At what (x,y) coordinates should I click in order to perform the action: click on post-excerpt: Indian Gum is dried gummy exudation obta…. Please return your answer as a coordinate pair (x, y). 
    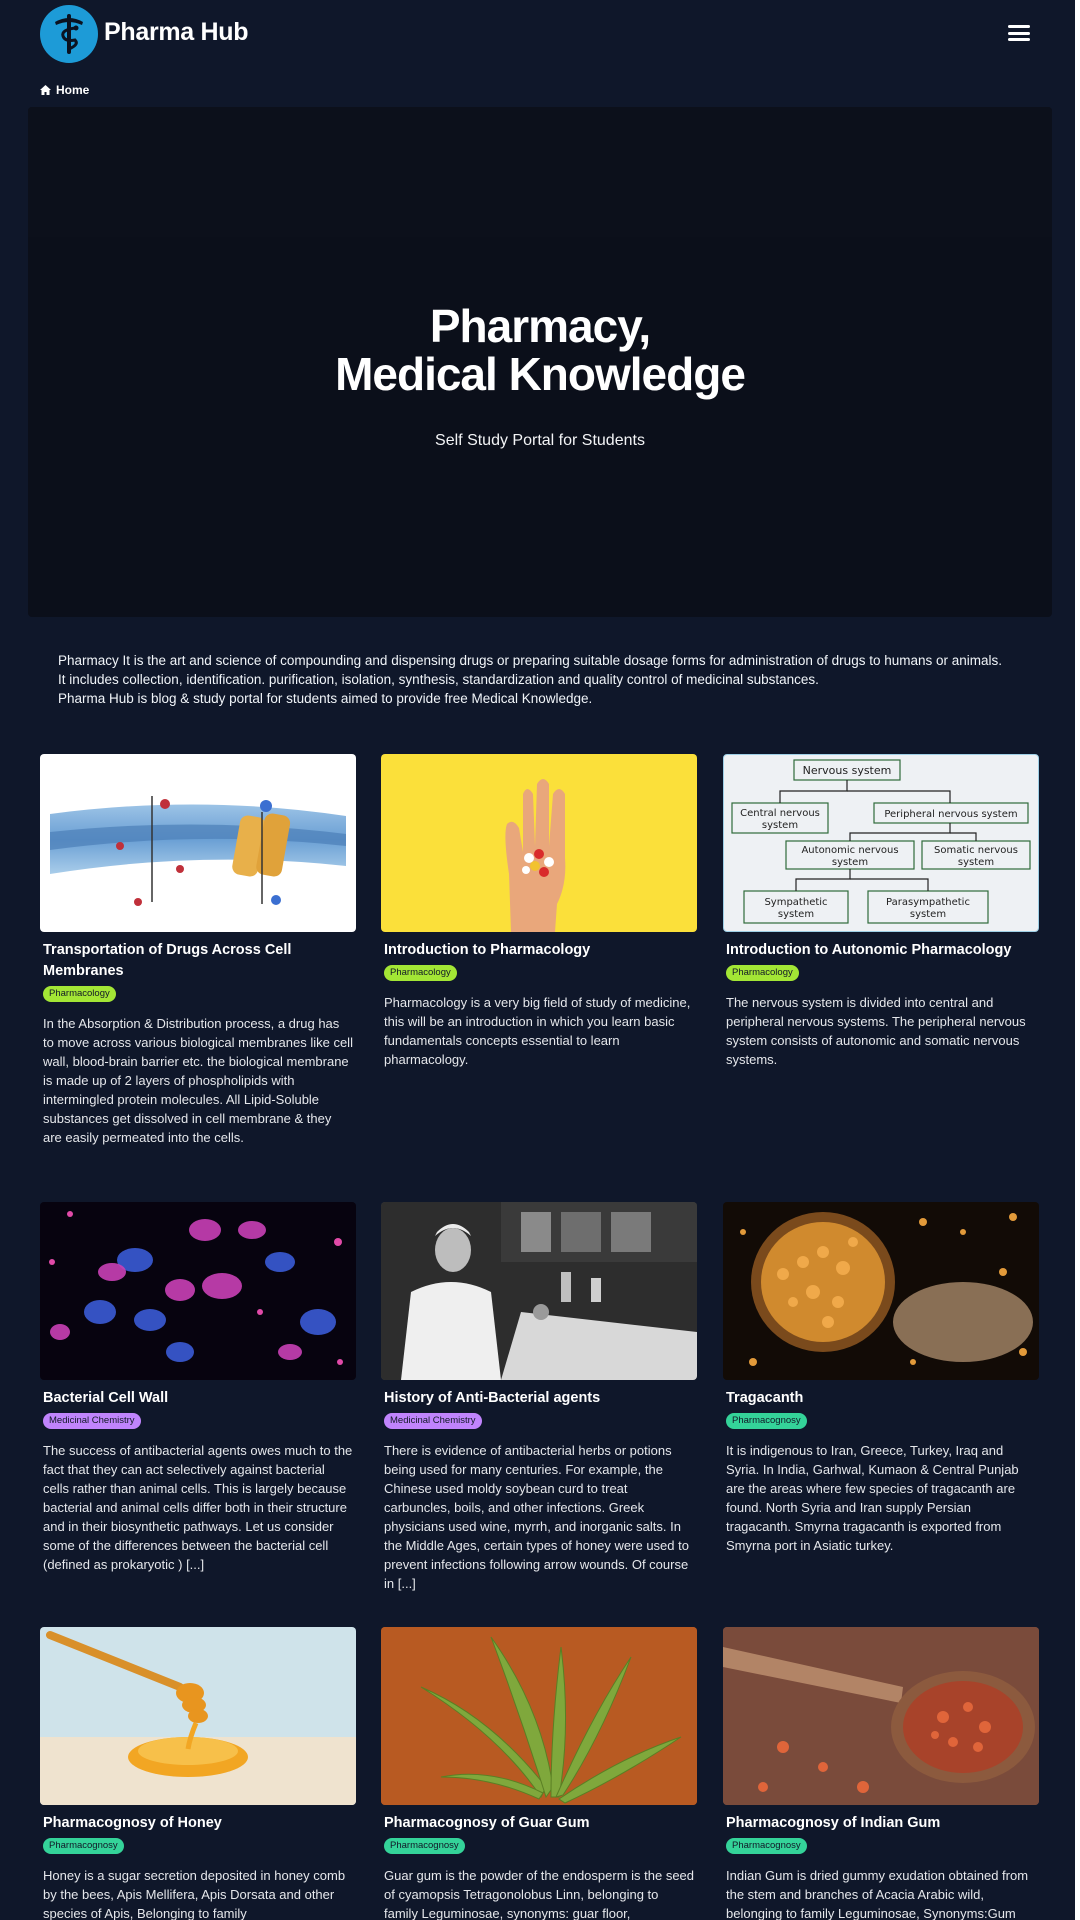
    Looking at the image, I should click on (877, 1894).